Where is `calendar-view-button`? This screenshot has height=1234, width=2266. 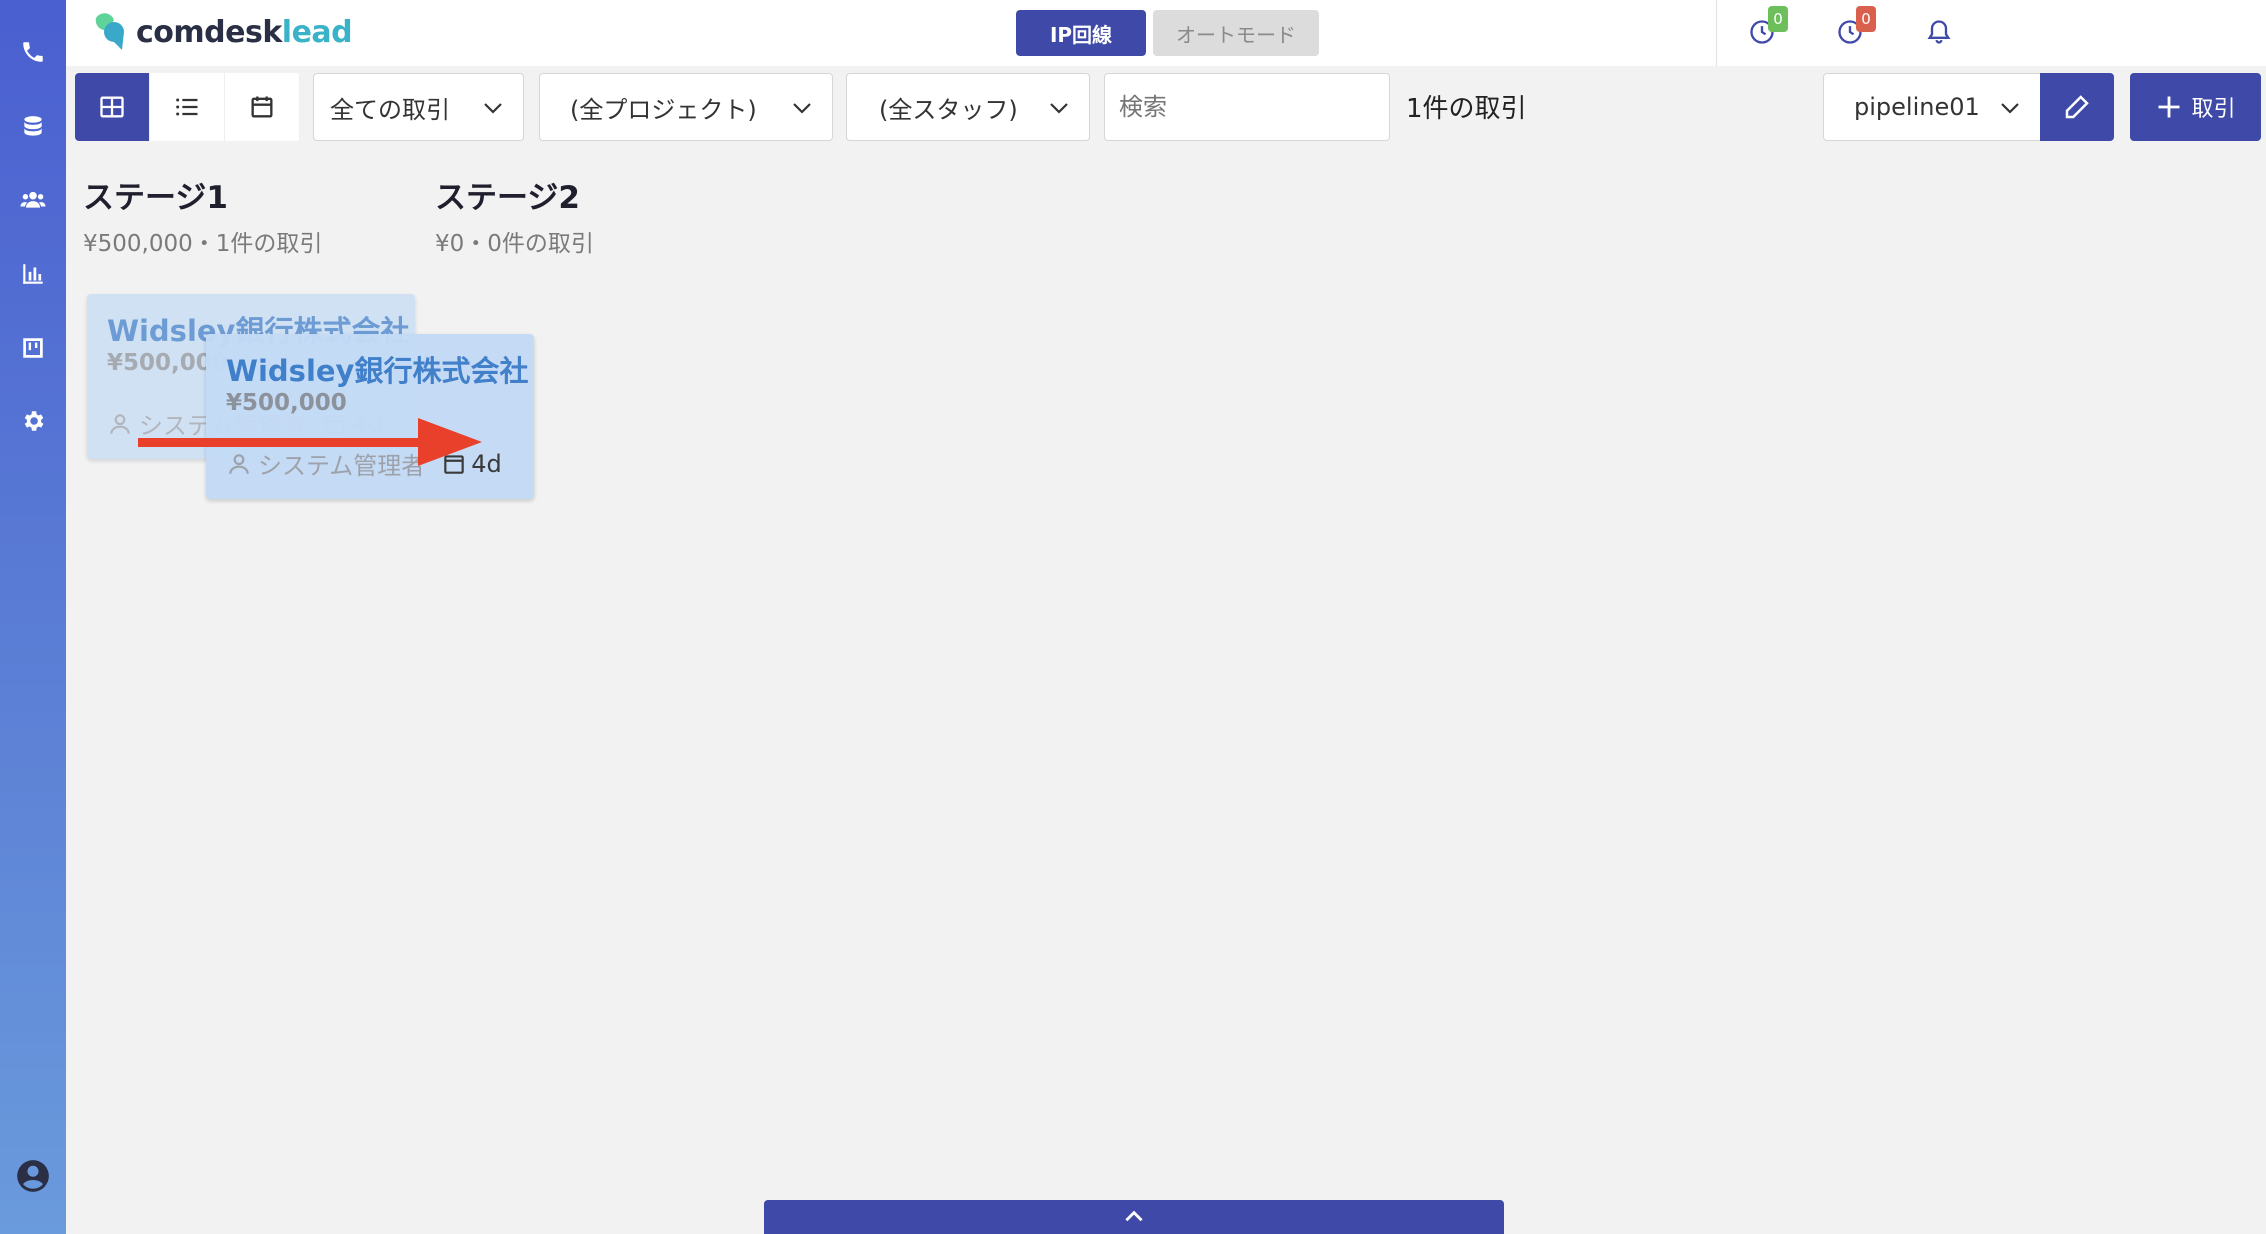 calendar-view-button is located at coordinates (262, 107).